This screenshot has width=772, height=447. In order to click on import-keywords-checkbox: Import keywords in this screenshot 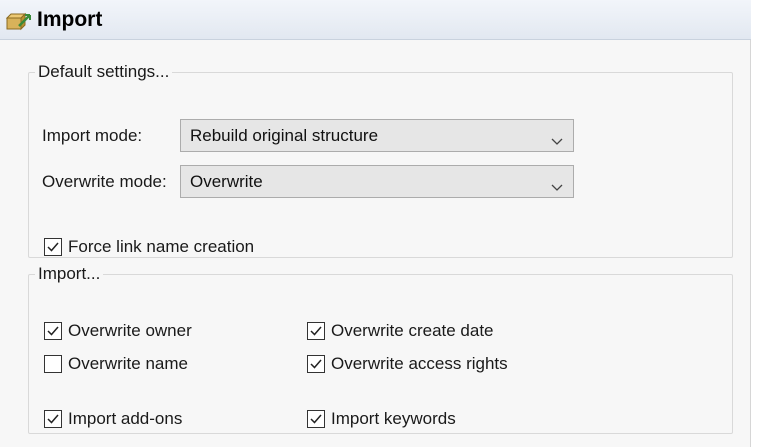, I will do `click(381, 419)`.